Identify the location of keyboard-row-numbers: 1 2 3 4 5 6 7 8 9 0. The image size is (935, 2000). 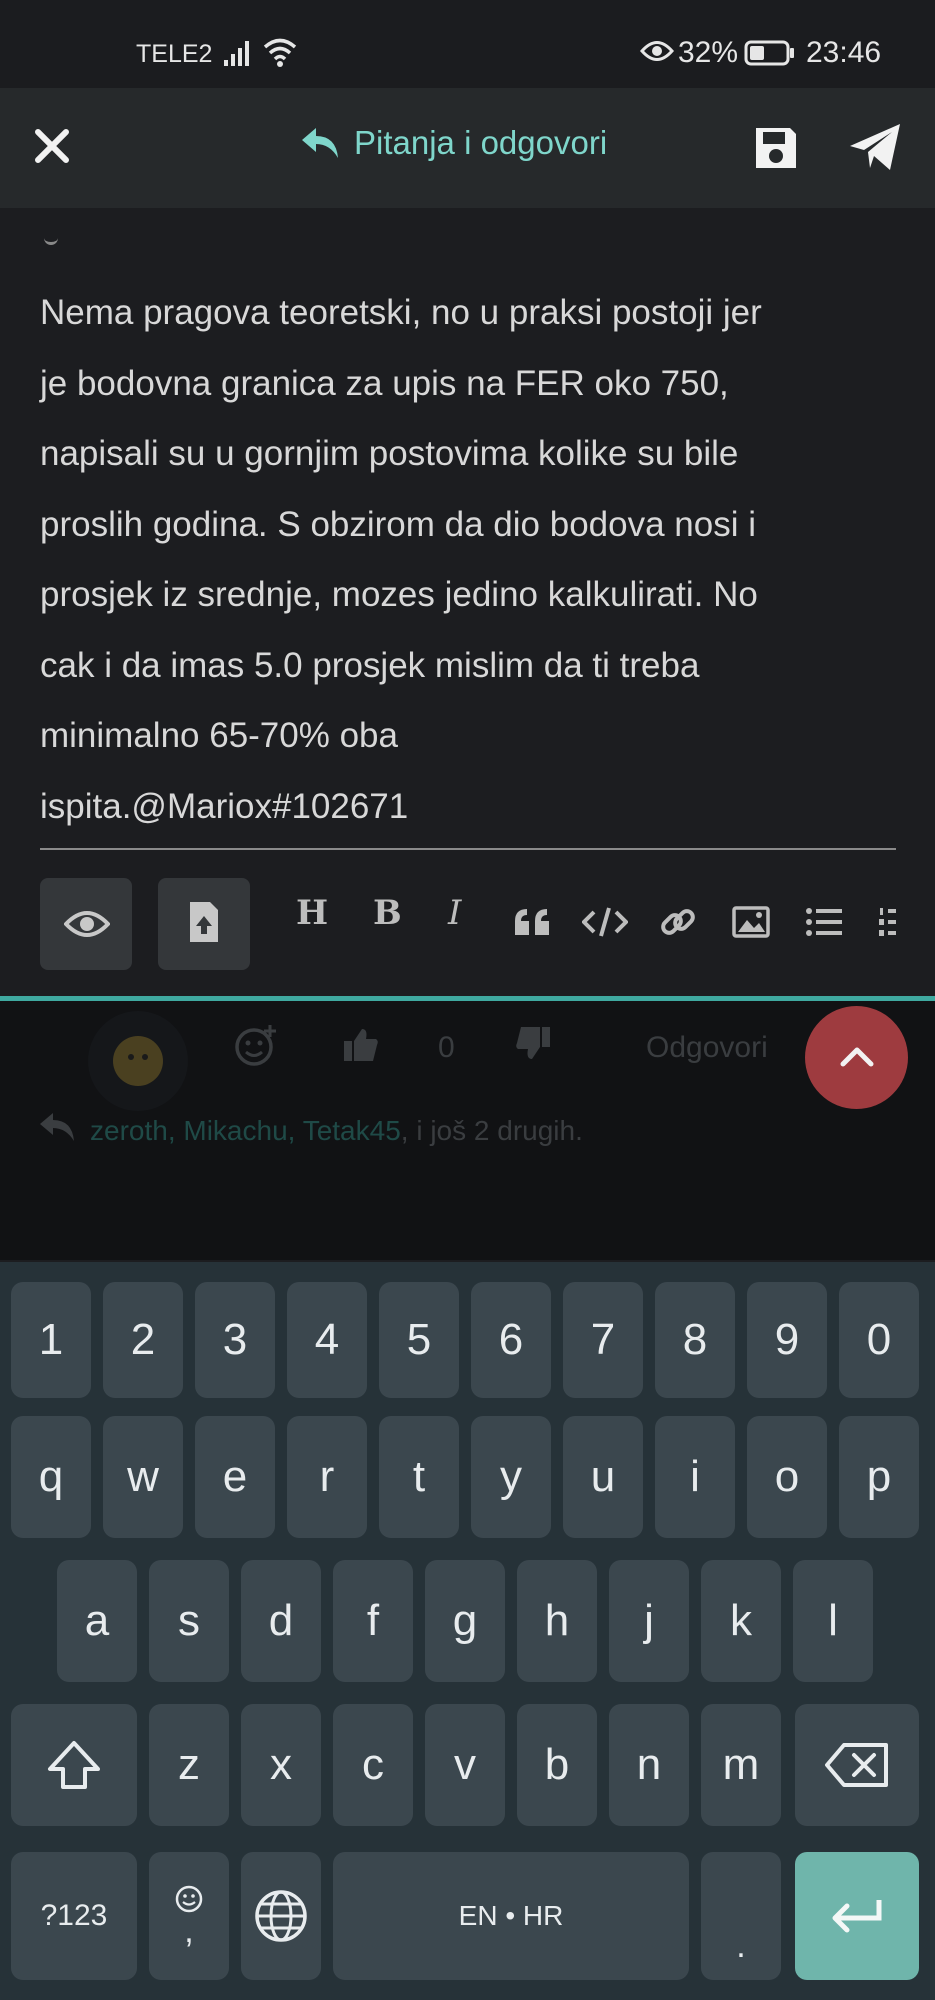
(468, 1341).